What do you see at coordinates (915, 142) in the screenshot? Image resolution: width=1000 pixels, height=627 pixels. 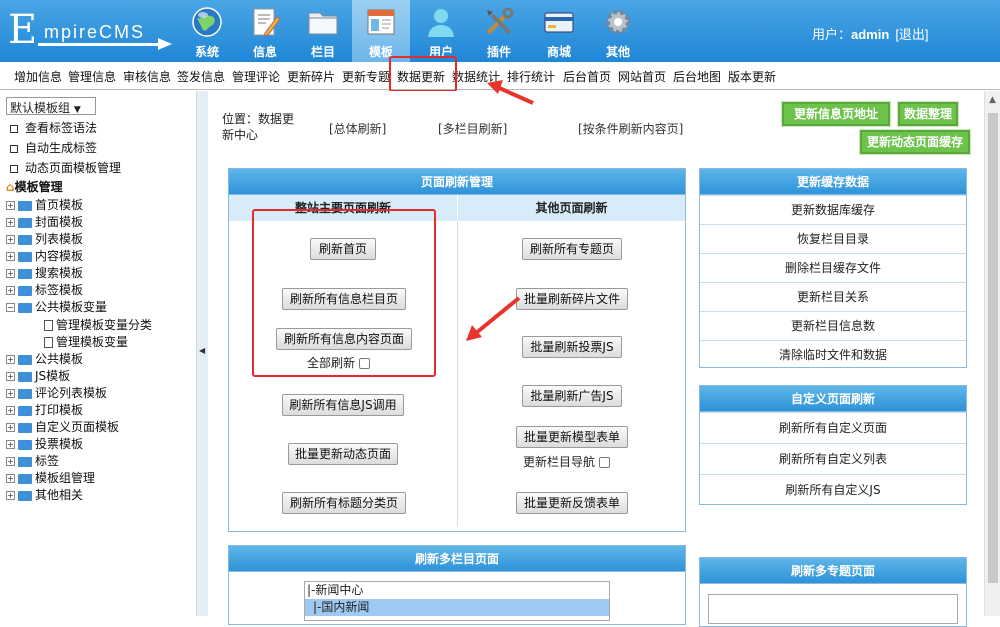 I see `update-dynamic-cache-button: 更新动态页面缓存` at bounding box center [915, 142].